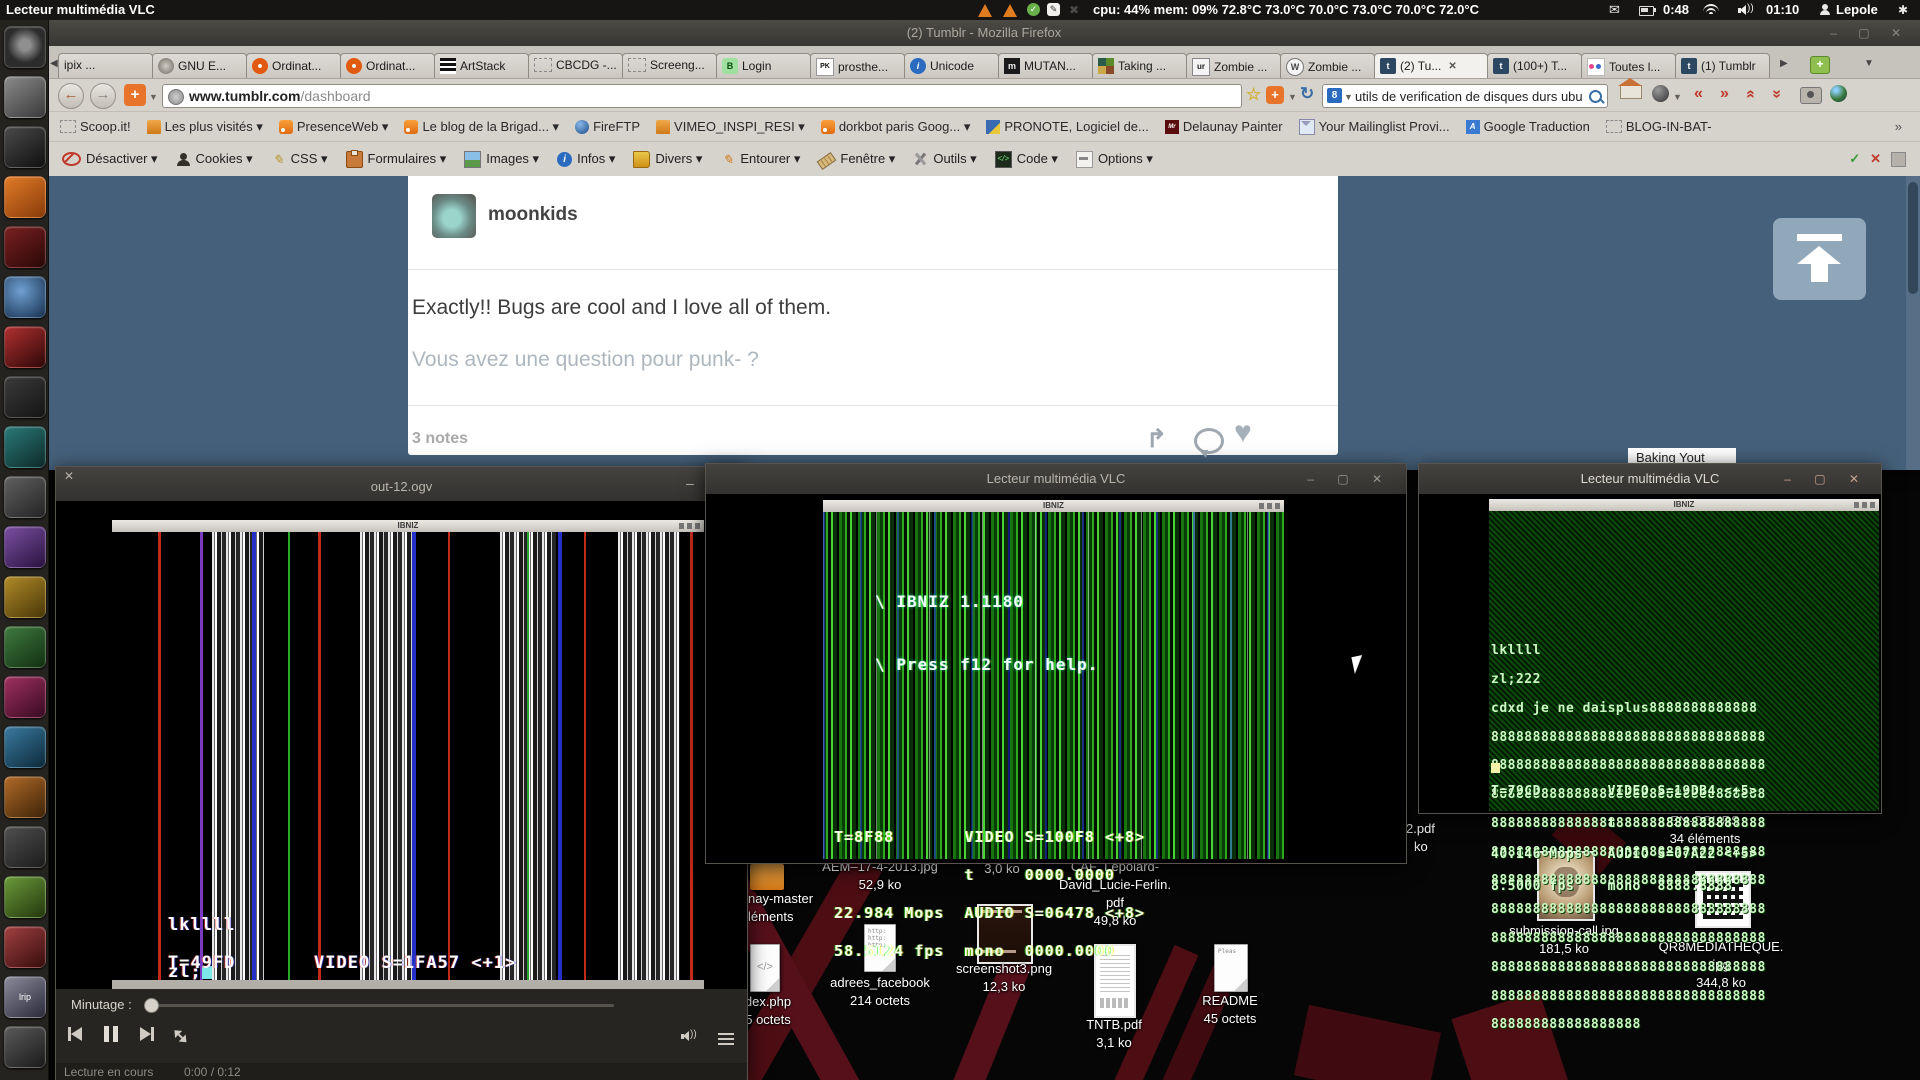  Describe the element at coordinates (951, 65) in the screenshot. I see `tab-unicode: i Unicode` at that location.